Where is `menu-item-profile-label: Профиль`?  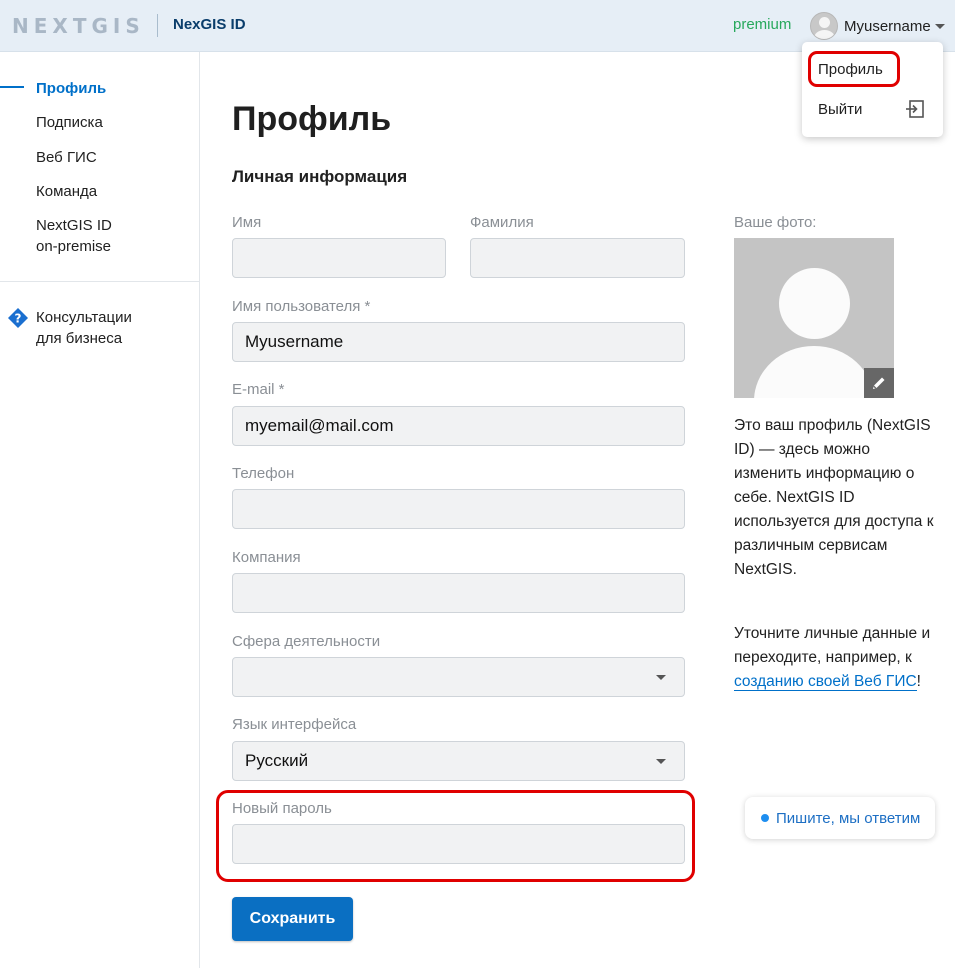 menu-item-profile-label: Профиль is located at coordinates (850, 69).